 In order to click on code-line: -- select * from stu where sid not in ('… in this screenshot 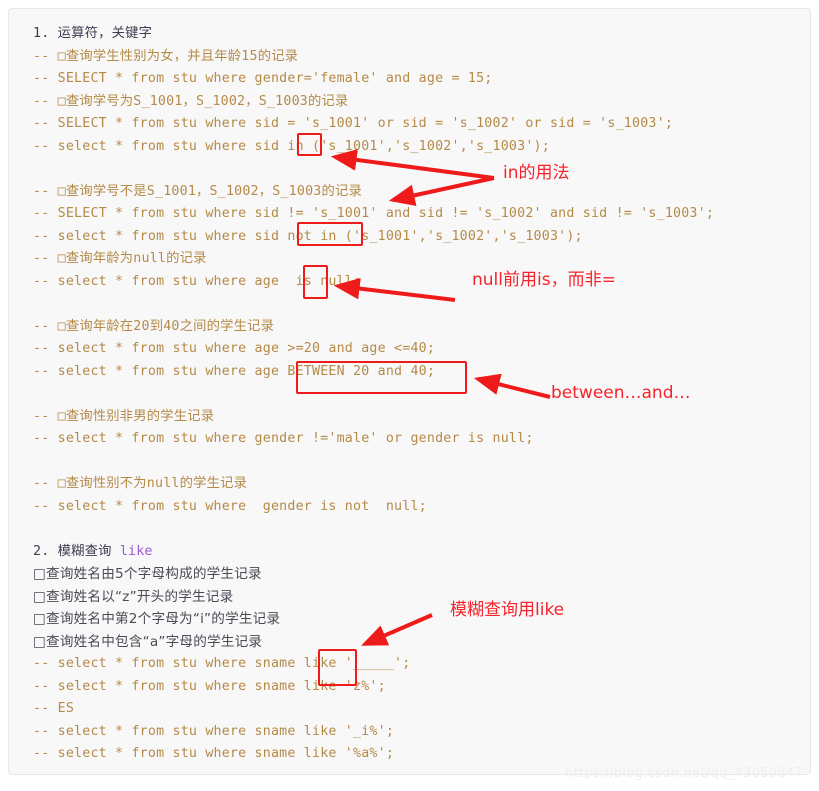, I will do `click(308, 236)`.